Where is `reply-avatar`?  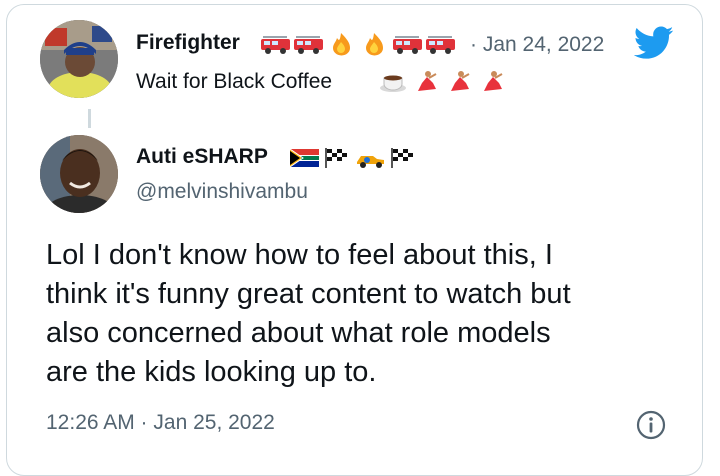 reply-avatar is located at coordinates (79, 174).